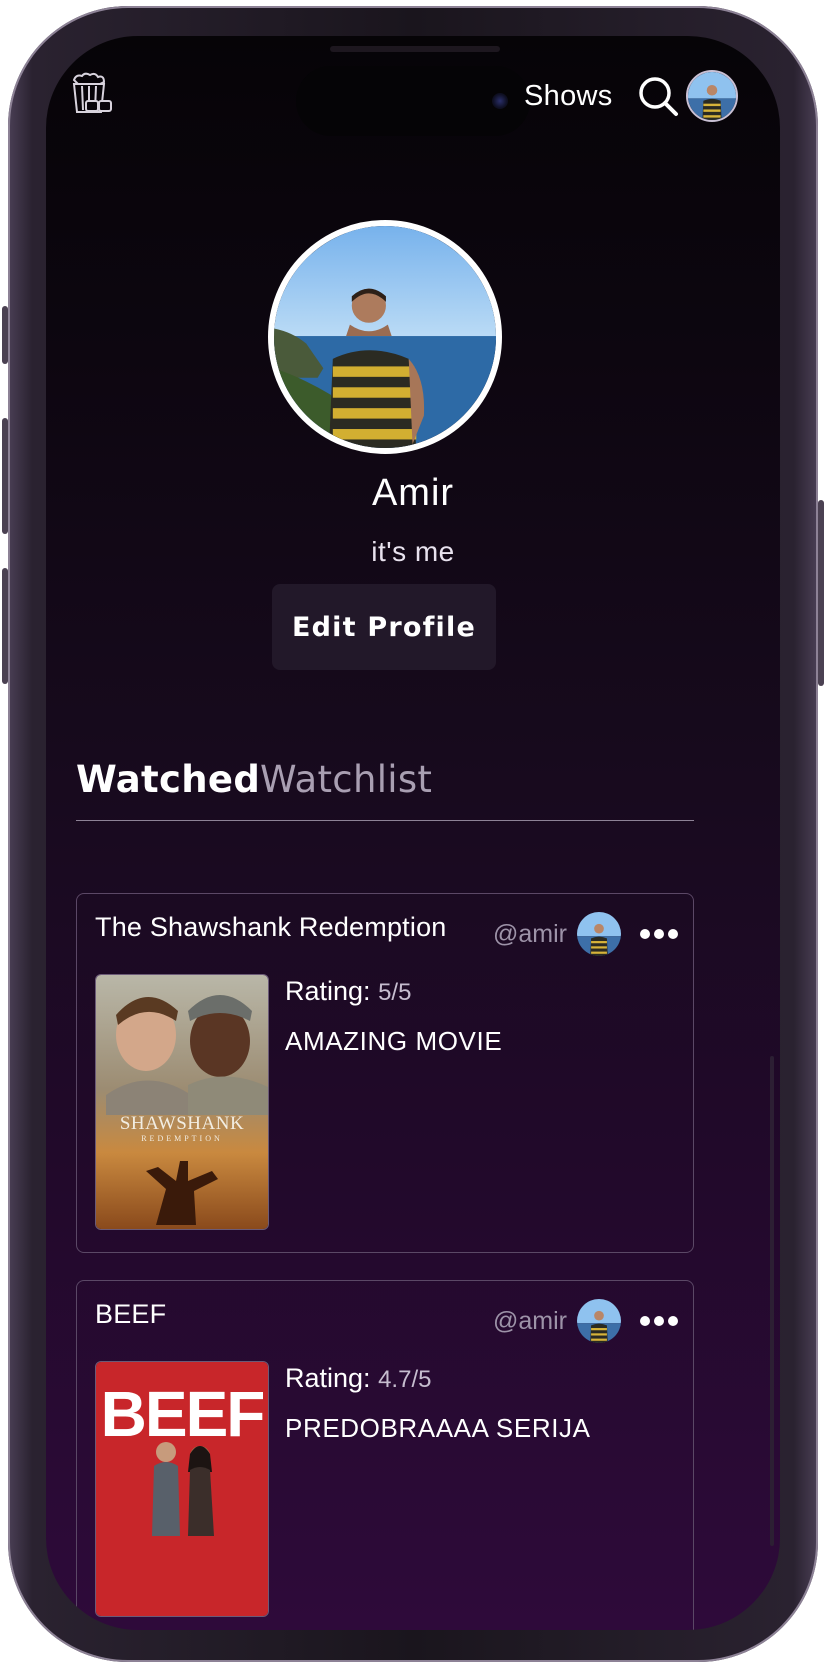  I want to click on poster-title-text: SHAWSHANK, so click(182, 1123).